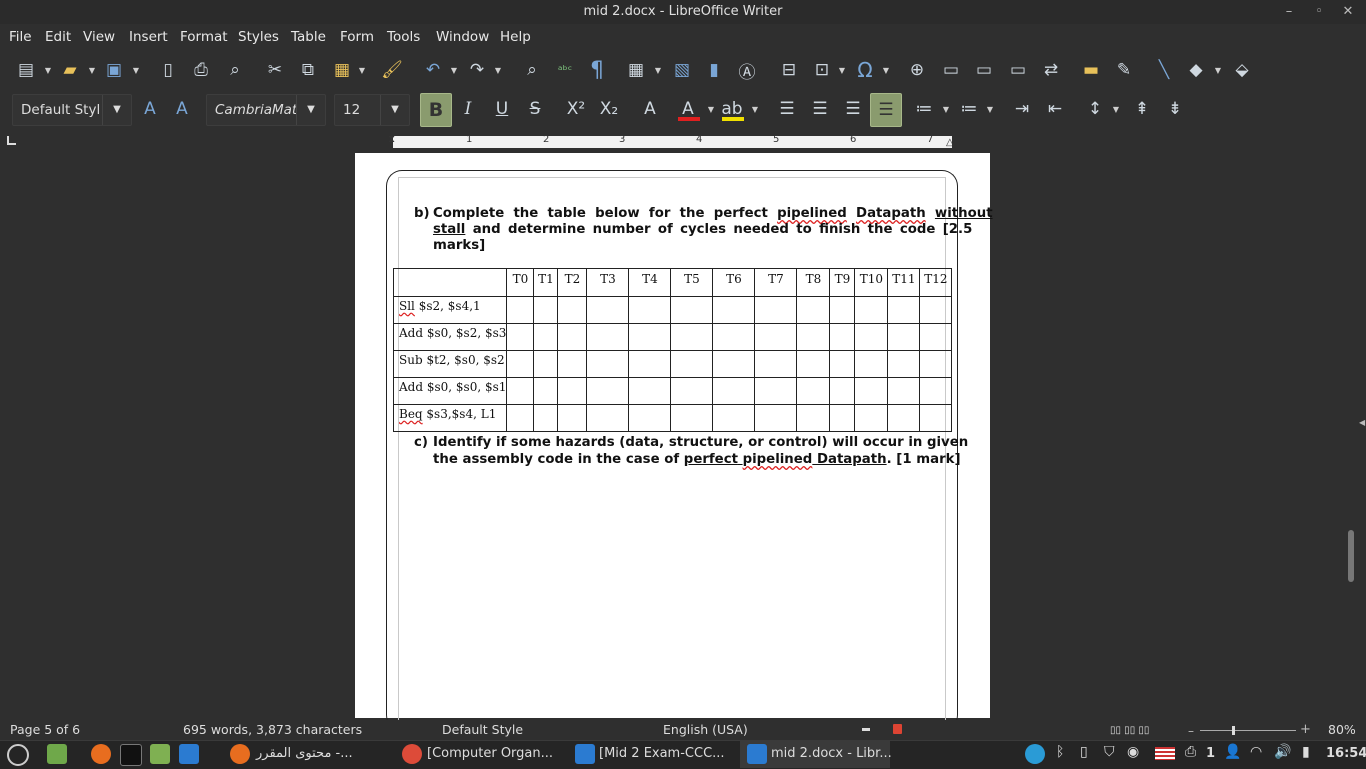 Image resolution: width=1366 pixels, height=769 pixels. Describe the element at coordinates (114, 70) in the screenshot. I see `save-icon: ▣` at that location.